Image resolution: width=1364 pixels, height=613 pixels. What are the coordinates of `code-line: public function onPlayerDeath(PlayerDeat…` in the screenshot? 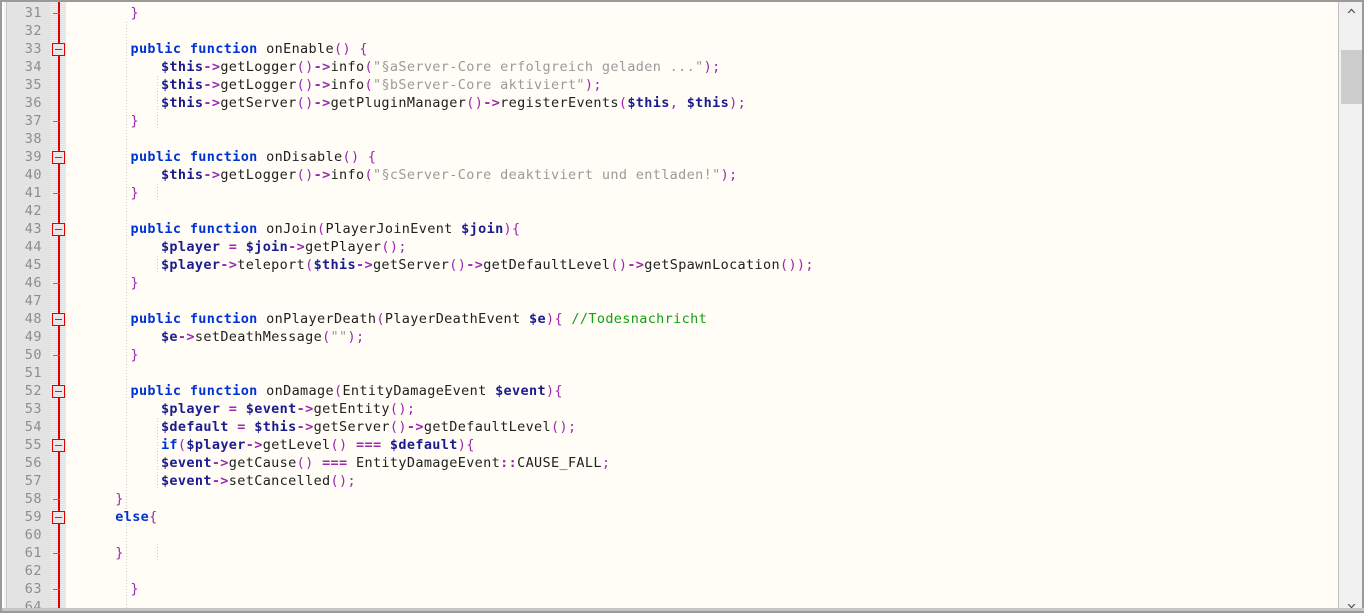 It's located at (418, 319).